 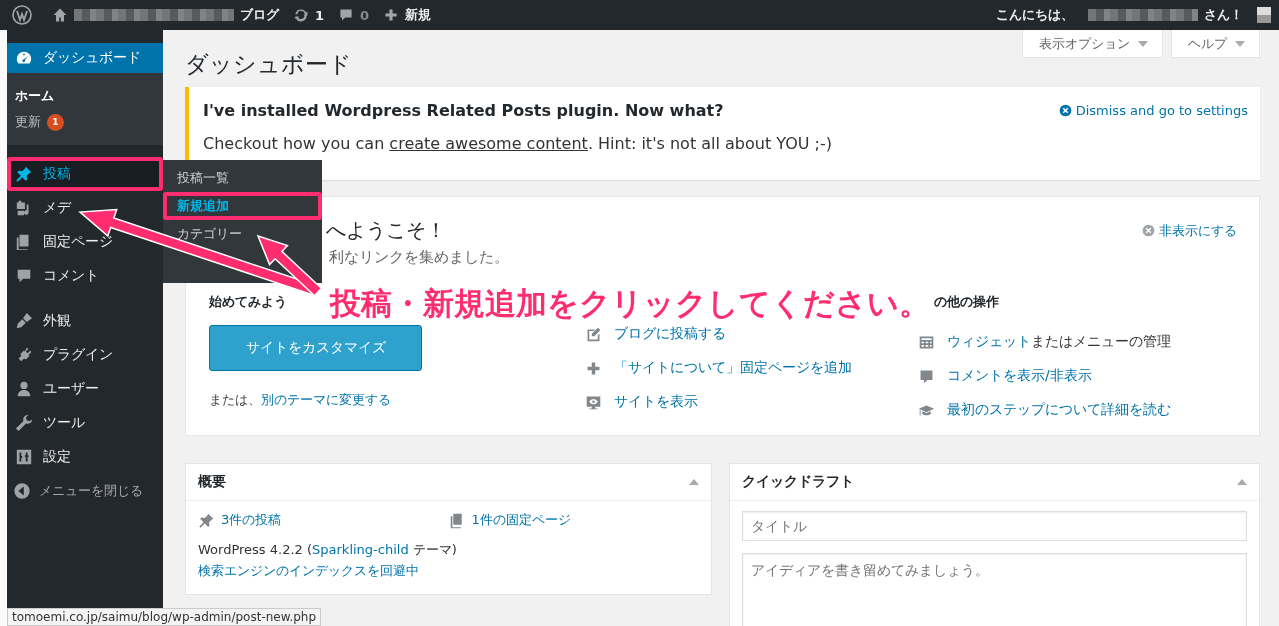 I want to click on box-title: 概要, so click(x=212, y=482).